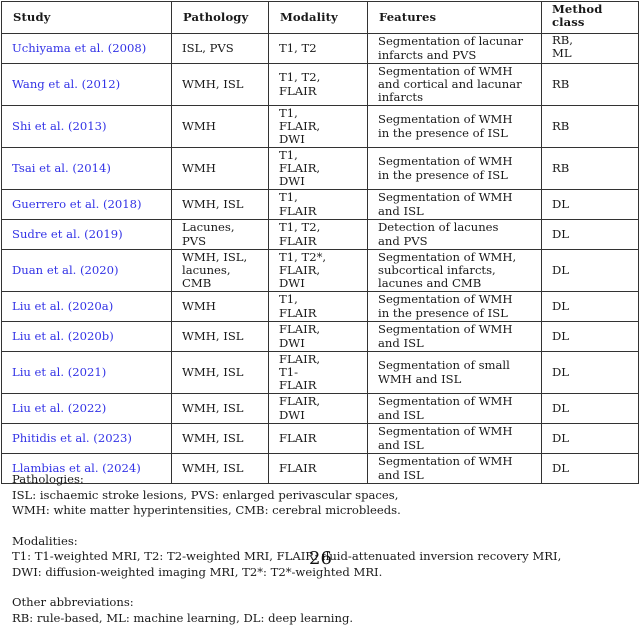 The height and width of the screenshot is (641, 640). What do you see at coordinates (318, 204) in the screenshot?
I see `cell-modality: T1, FLAIR` at bounding box center [318, 204].